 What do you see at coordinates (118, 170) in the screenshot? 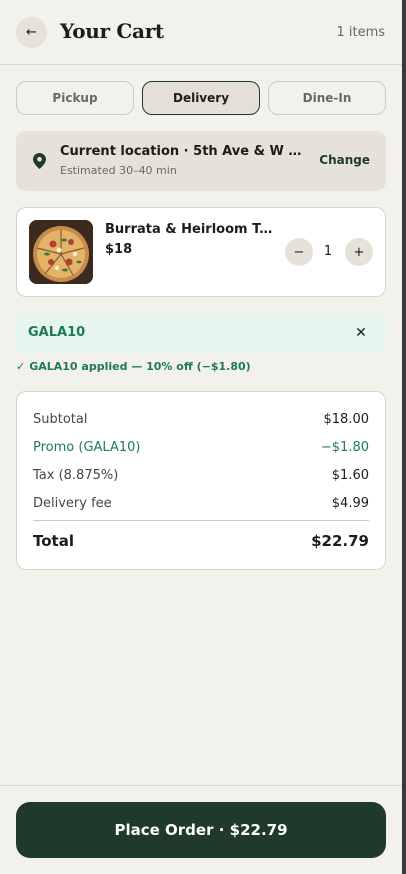
I see `delivery-estimate: Estimated 30–40 min` at bounding box center [118, 170].